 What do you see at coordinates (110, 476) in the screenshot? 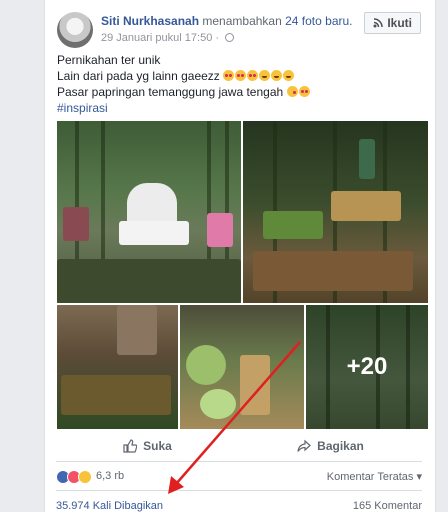
I see `reaction-count: 6,3 rb` at bounding box center [110, 476].